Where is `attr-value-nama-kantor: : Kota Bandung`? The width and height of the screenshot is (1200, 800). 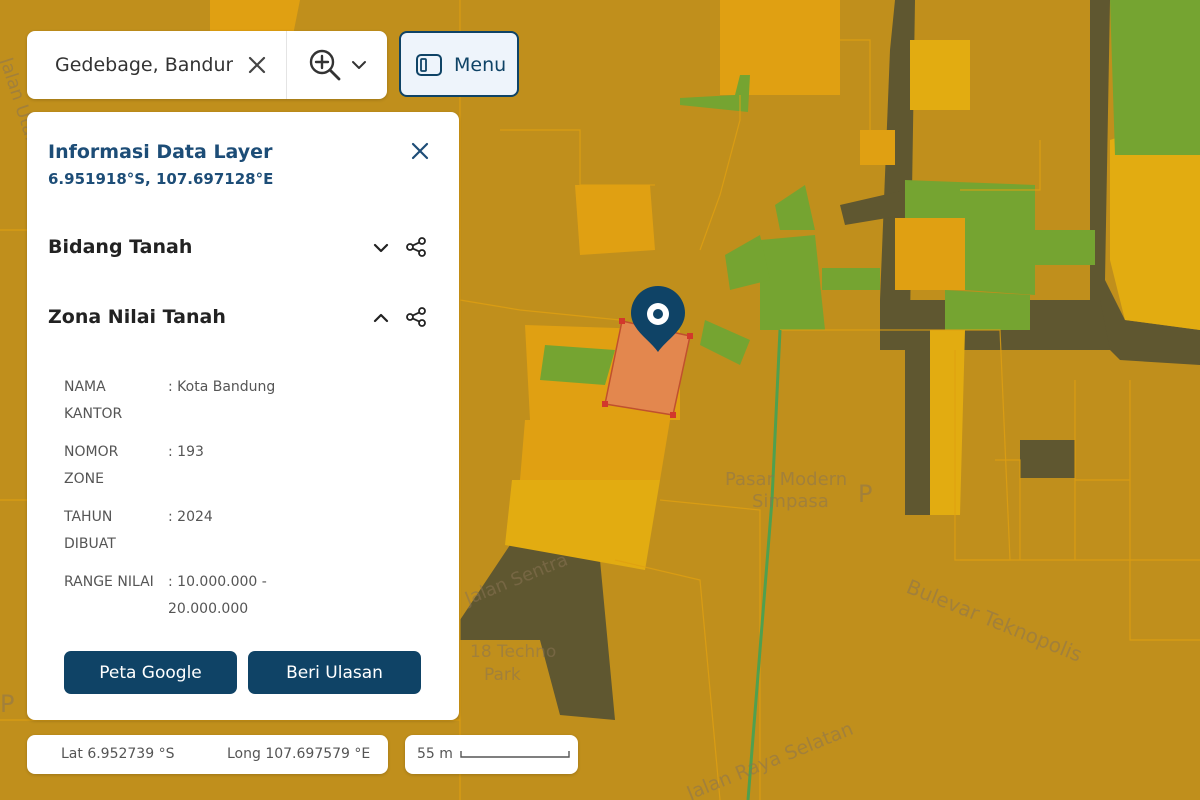
attr-value-nama-kantor: : Kota Bandung is located at coordinates (222, 387).